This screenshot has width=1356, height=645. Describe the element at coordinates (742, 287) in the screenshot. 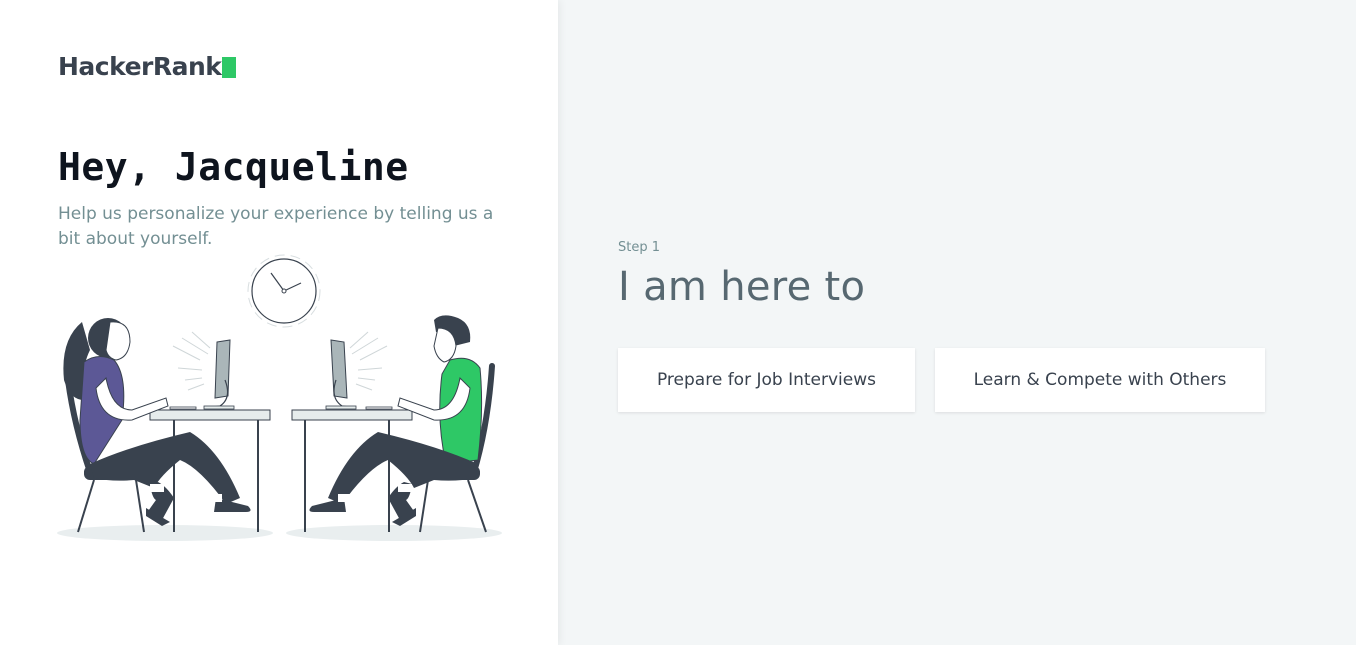

I see `step-question: I am here to` at that location.